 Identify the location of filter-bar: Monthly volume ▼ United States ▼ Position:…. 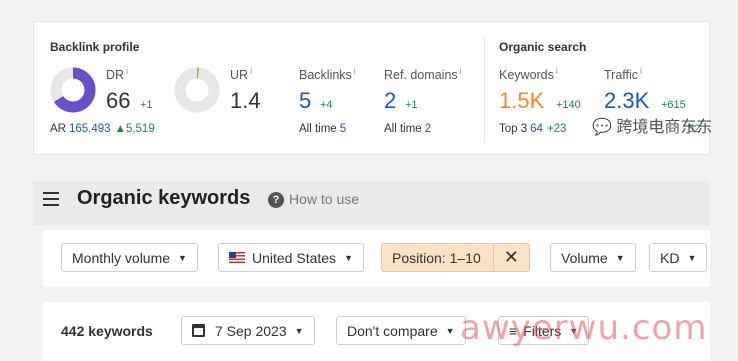
(376, 258).